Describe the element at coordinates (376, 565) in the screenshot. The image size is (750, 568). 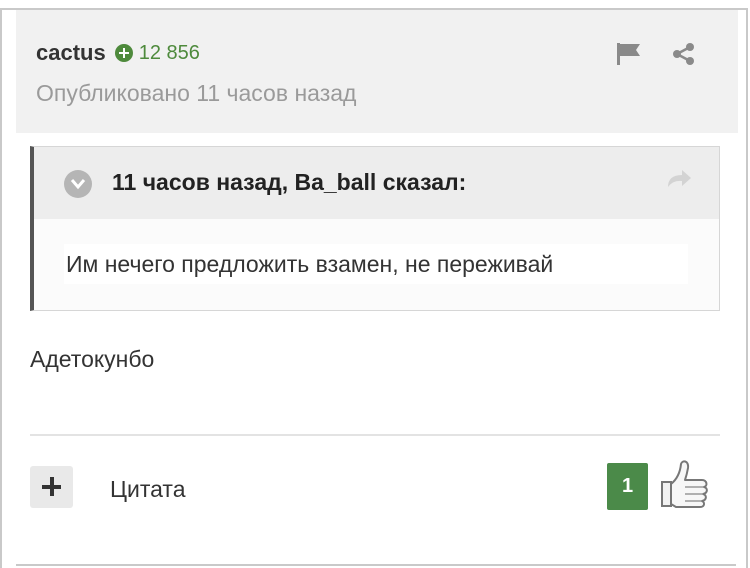
I see `bottom-border` at that location.